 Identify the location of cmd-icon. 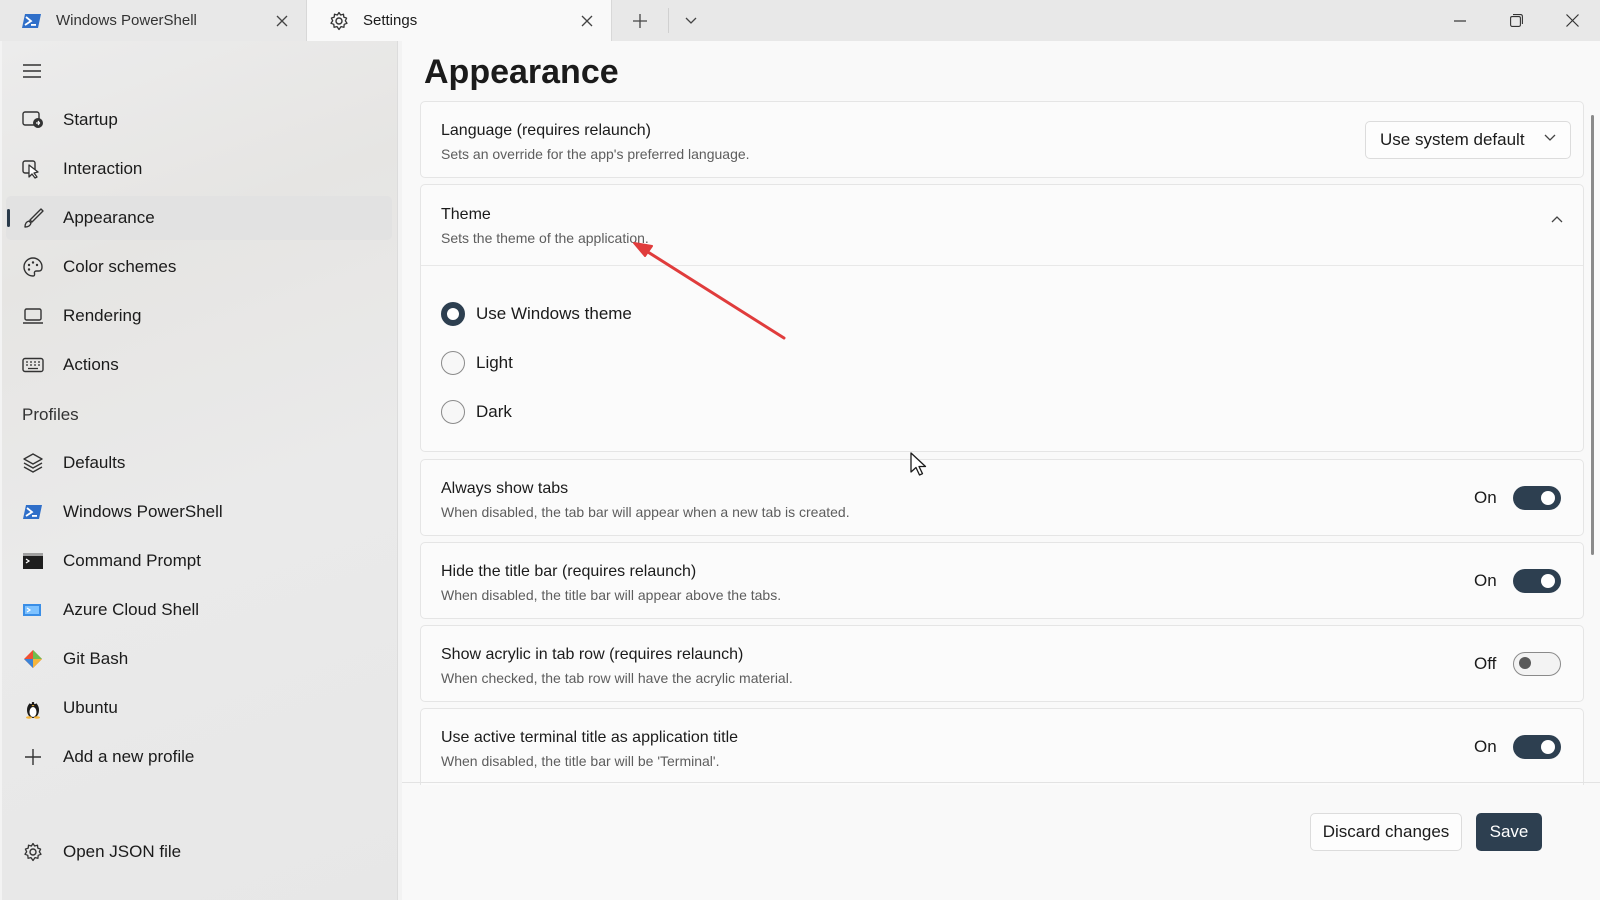
(33, 561).